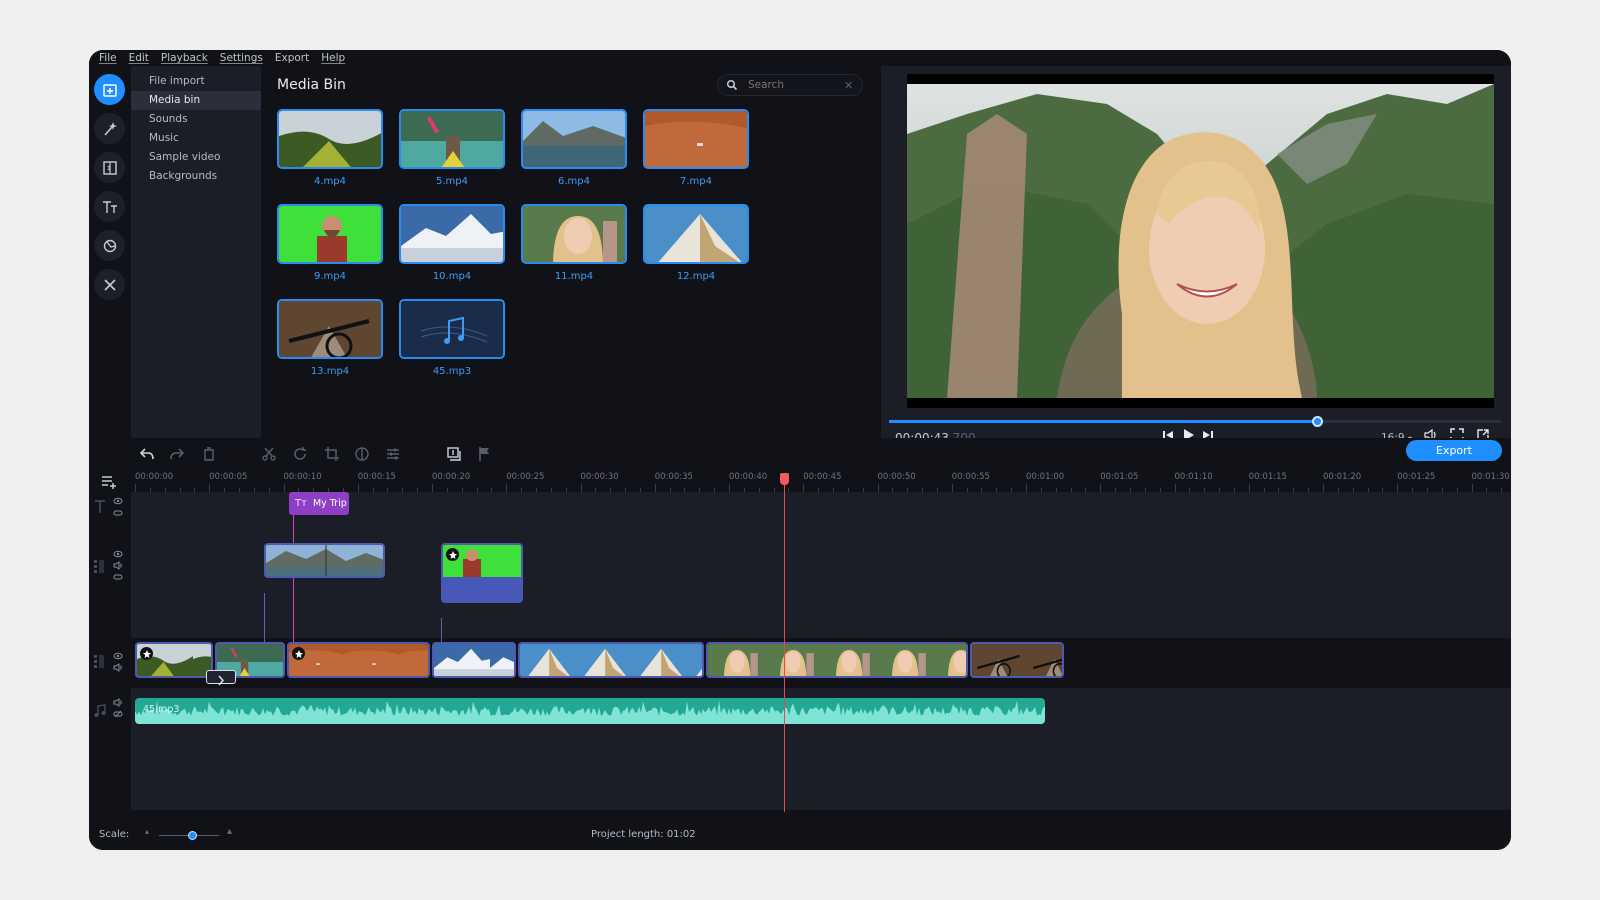 The image size is (1600, 900). What do you see at coordinates (330, 371) in the screenshot?
I see `media-item-label: 13.mp4` at bounding box center [330, 371].